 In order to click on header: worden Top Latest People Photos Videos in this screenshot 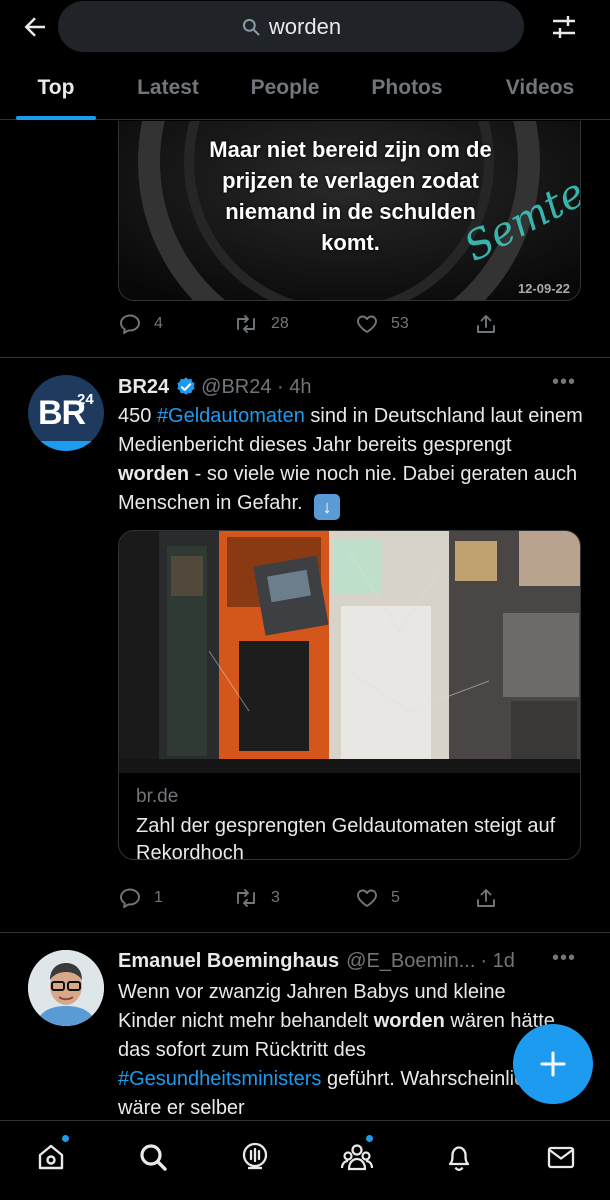, I will do `click(305, 60)`.